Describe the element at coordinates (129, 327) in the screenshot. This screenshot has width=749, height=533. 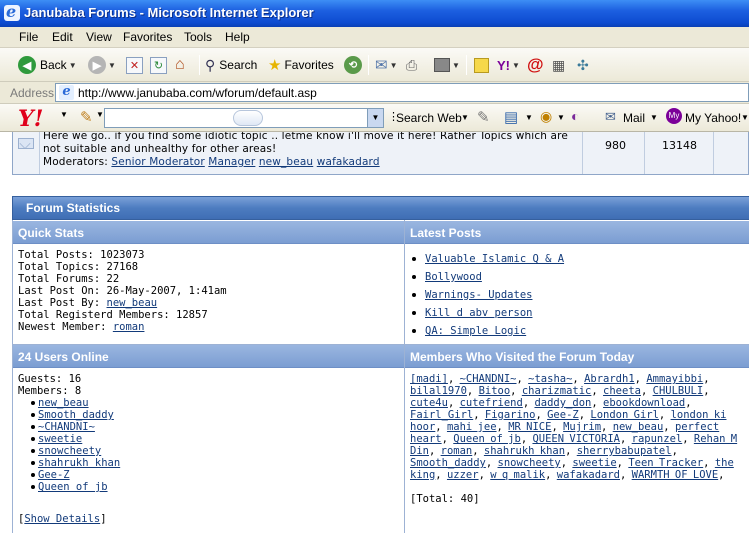
I see `newest-member-link: roman` at that location.